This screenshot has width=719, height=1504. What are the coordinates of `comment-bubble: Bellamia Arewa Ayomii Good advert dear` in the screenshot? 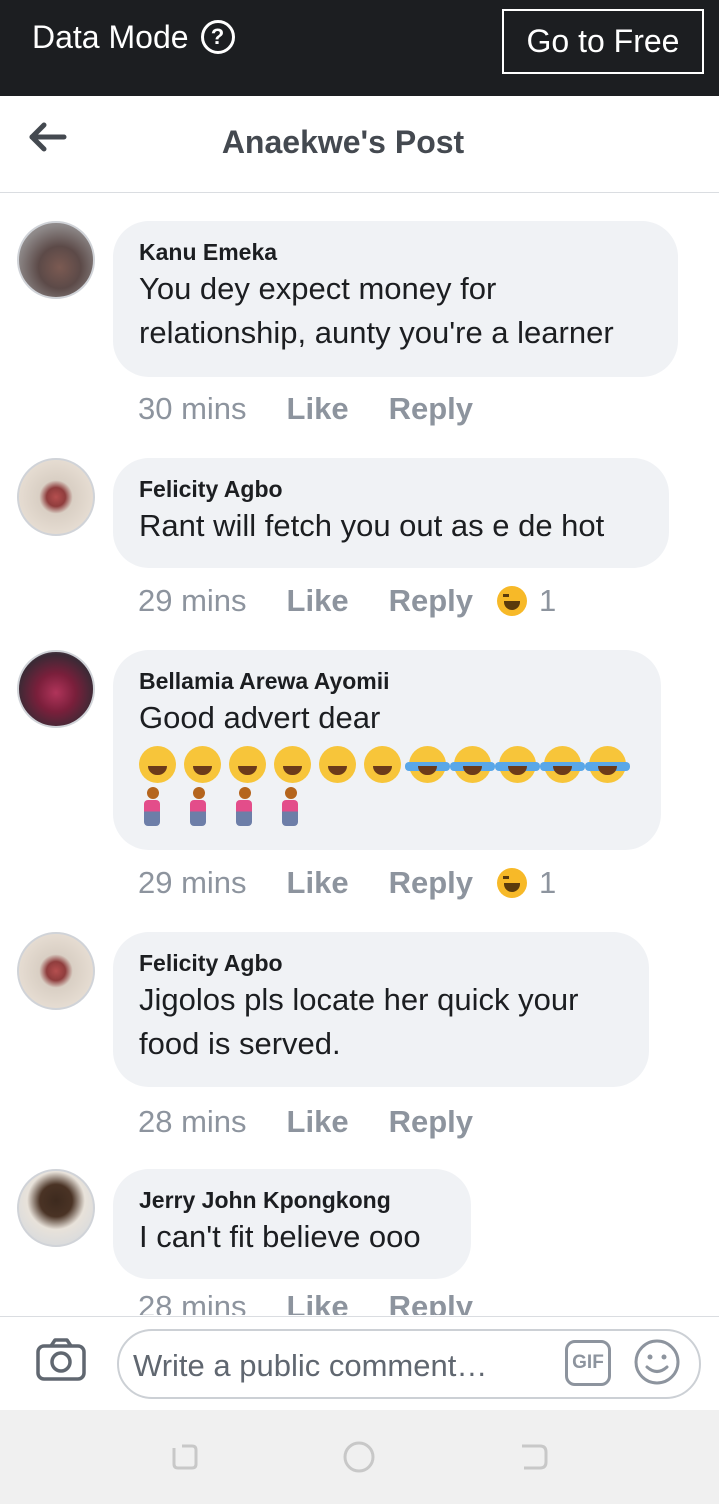 It's located at (387, 750).